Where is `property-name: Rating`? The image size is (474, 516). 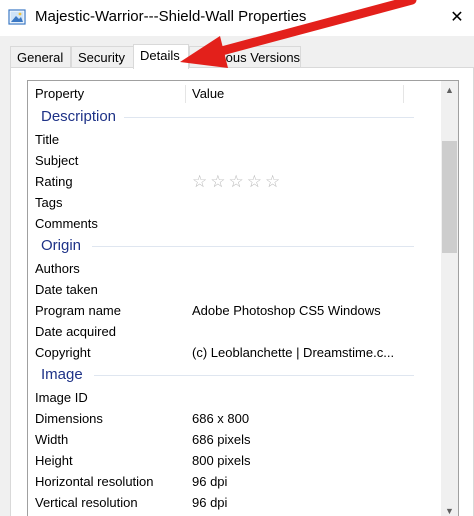
property-name: Rating is located at coordinates (54, 181).